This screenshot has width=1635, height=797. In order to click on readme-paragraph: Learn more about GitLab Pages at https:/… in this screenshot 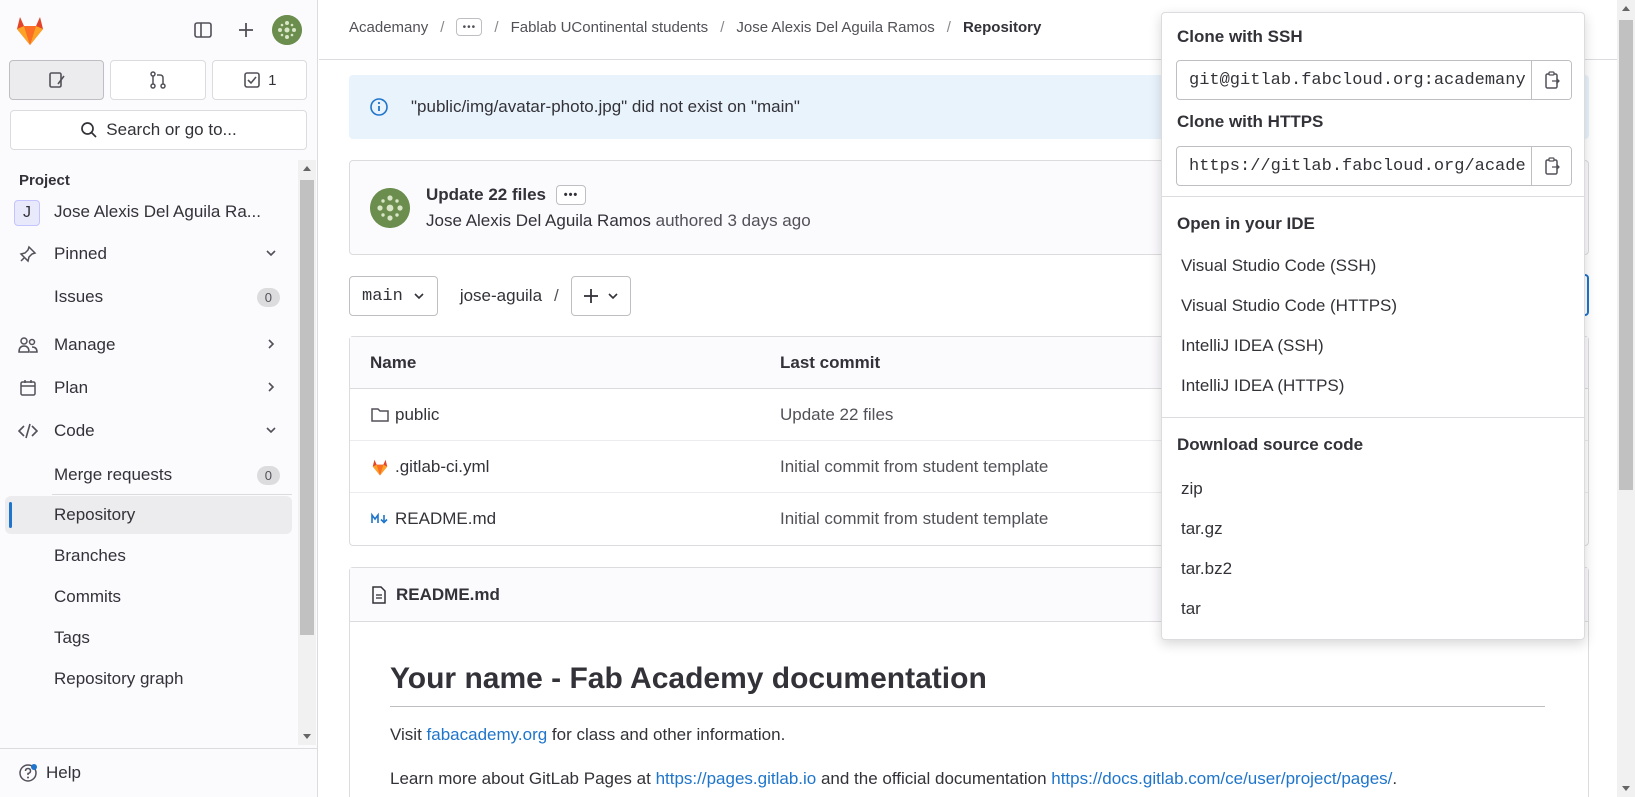, I will do `click(893, 779)`.